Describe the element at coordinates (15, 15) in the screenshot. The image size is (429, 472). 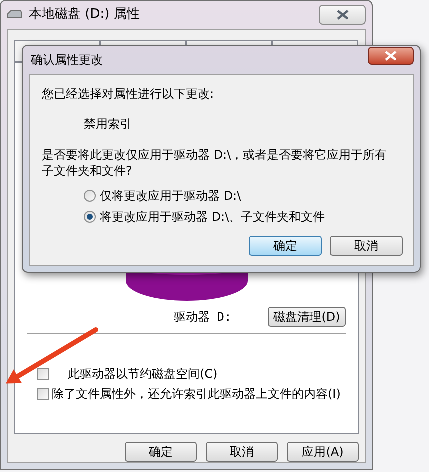
I see `drive-icon` at that location.